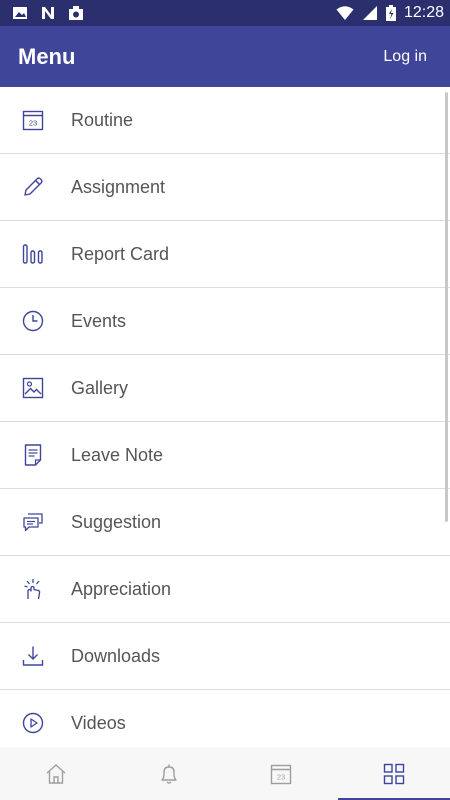  What do you see at coordinates (117, 454) in the screenshot?
I see `menu-item-label: Leave Note` at bounding box center [117, 454].